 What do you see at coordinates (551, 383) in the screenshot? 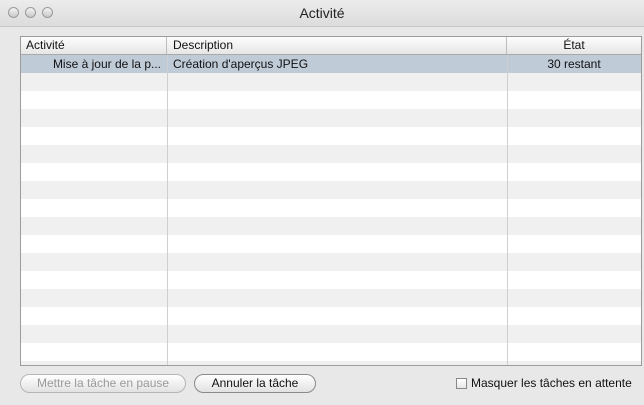
I see `hide-waiting-tasks-label: Masquer les tâches en attente` at bounding box center [551, 383].